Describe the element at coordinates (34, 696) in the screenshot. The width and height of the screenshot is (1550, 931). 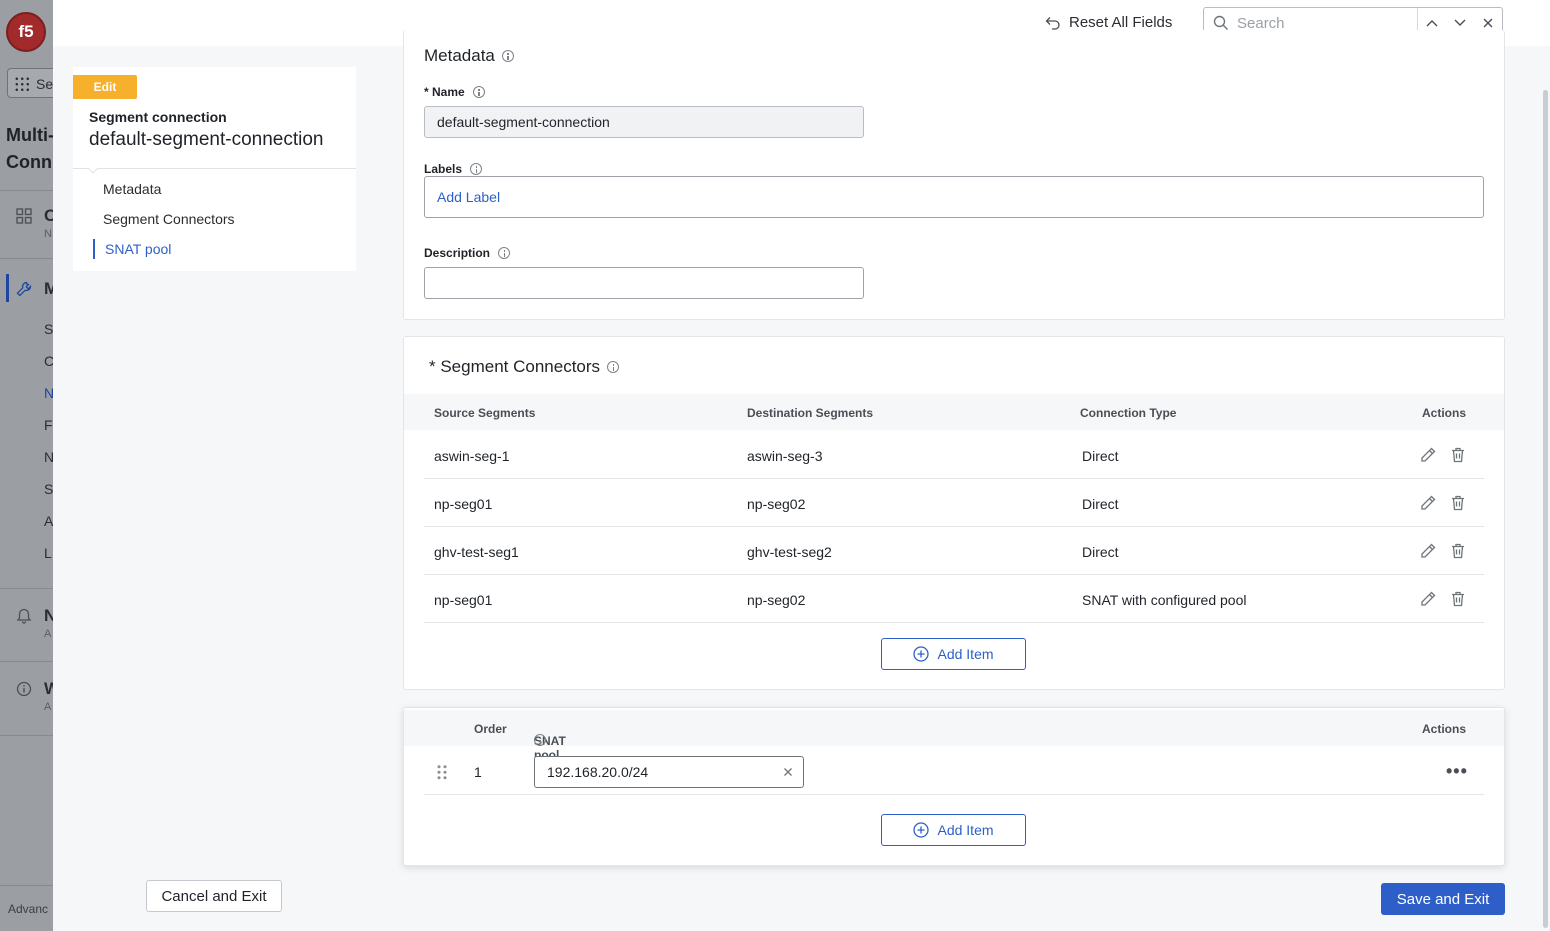
I see `bg-section-whats-new: W A` at that location.